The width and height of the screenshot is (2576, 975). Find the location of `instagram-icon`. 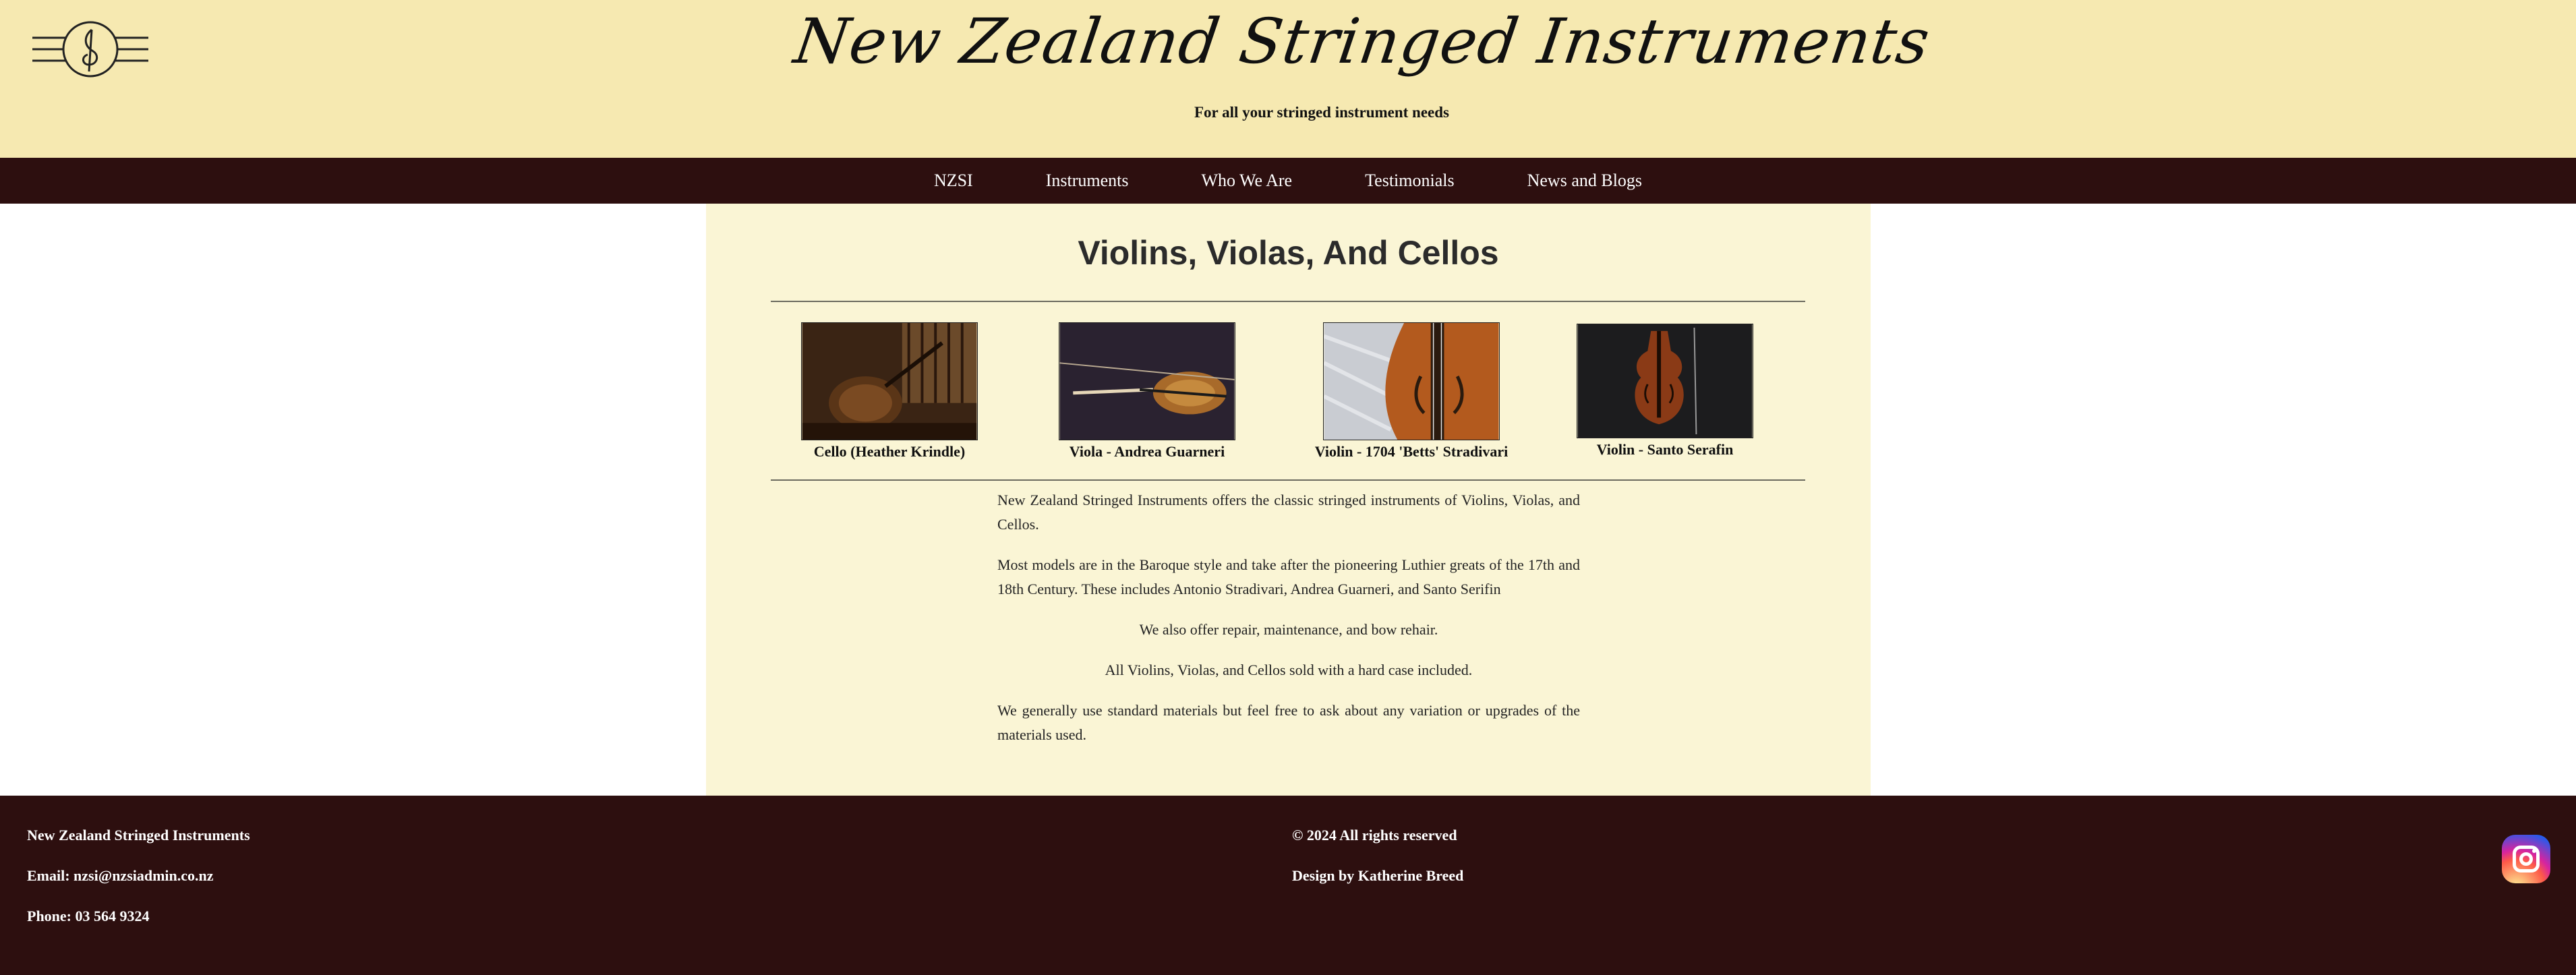

instagram-icon is located at coordinates (2526, 859).